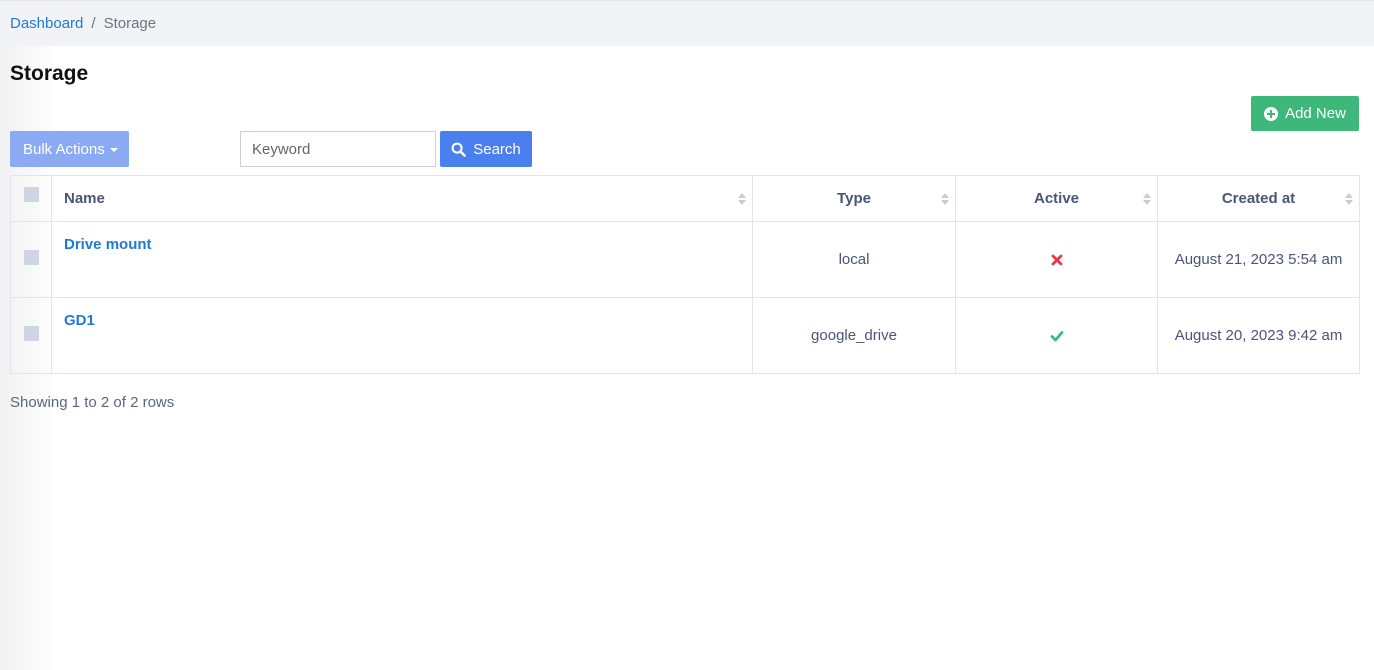  I want to click on breadcrumb-dashboard-link: Dashboard, so click(46, 23).